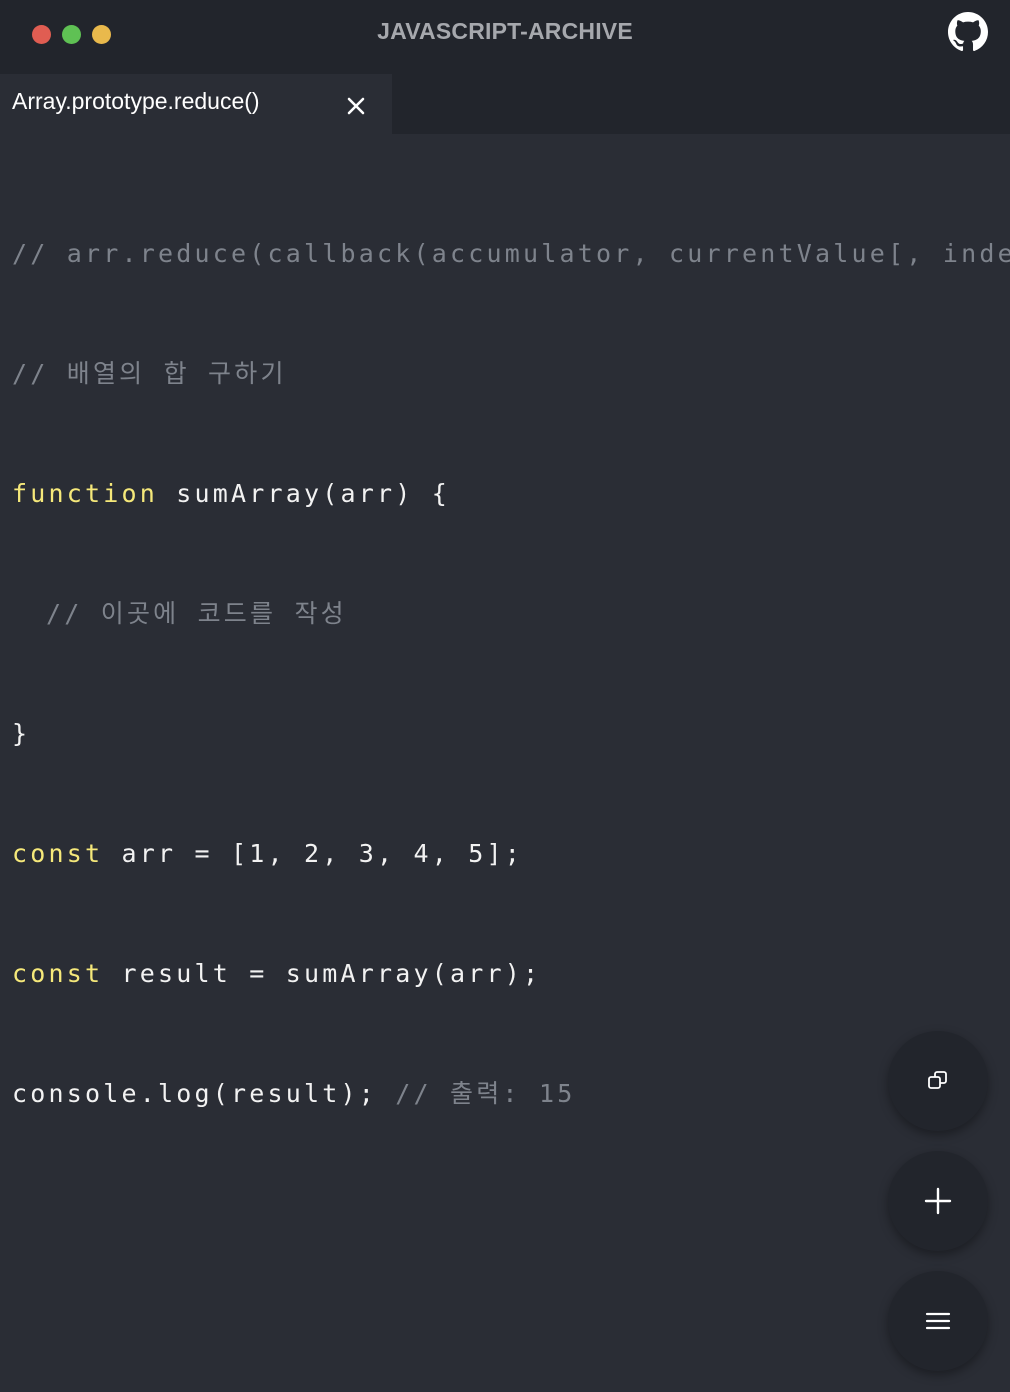 Image resolution: width=1010 pixels, height=1392 pixels. What do you see at coordinates (505, 31) in the screenshot?
I see `app-title: JAVASCRIPT-ARCHIVE` at bounding box center [505, 31].